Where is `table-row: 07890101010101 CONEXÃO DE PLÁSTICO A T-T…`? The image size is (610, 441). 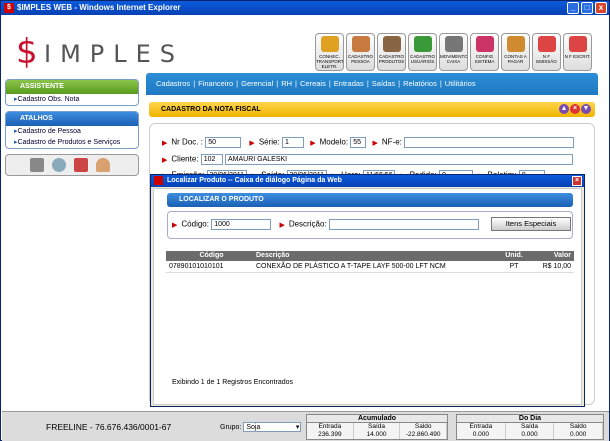 table-row: 07890101010101 CONEXÃO DE PLÁSTICO A T-T… is located at coordinates (370, 267).